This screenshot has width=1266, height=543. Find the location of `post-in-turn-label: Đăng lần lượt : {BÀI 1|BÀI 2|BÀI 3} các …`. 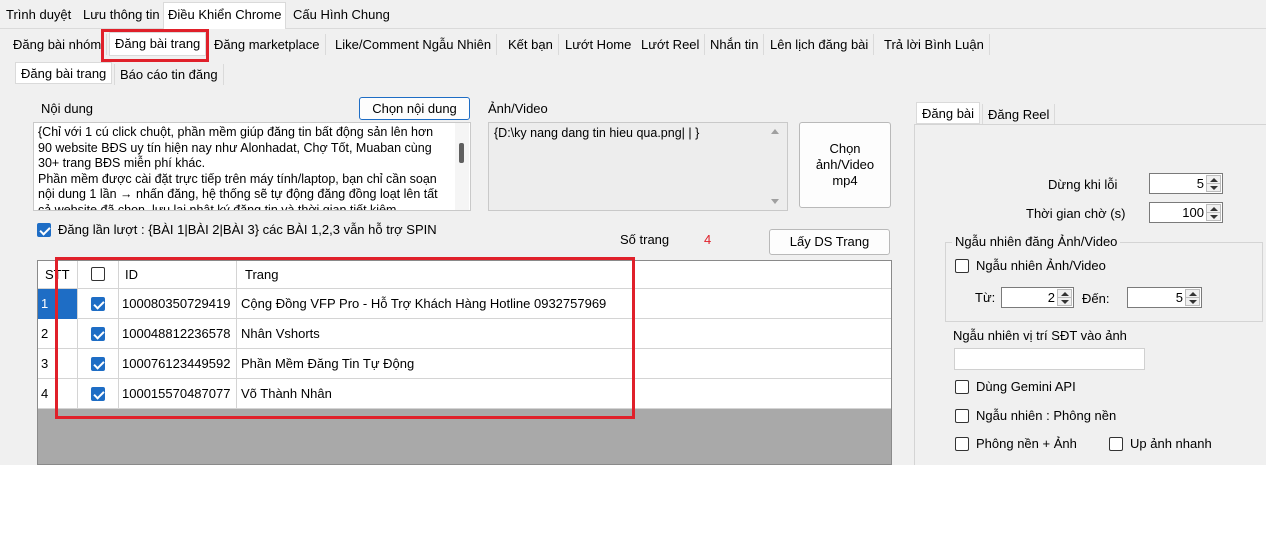

post-in-turn-label: Đăng lần lượt : {BÀI 1|BÀI 2|BÀI 3} các … is located at coordinates (247, 229).